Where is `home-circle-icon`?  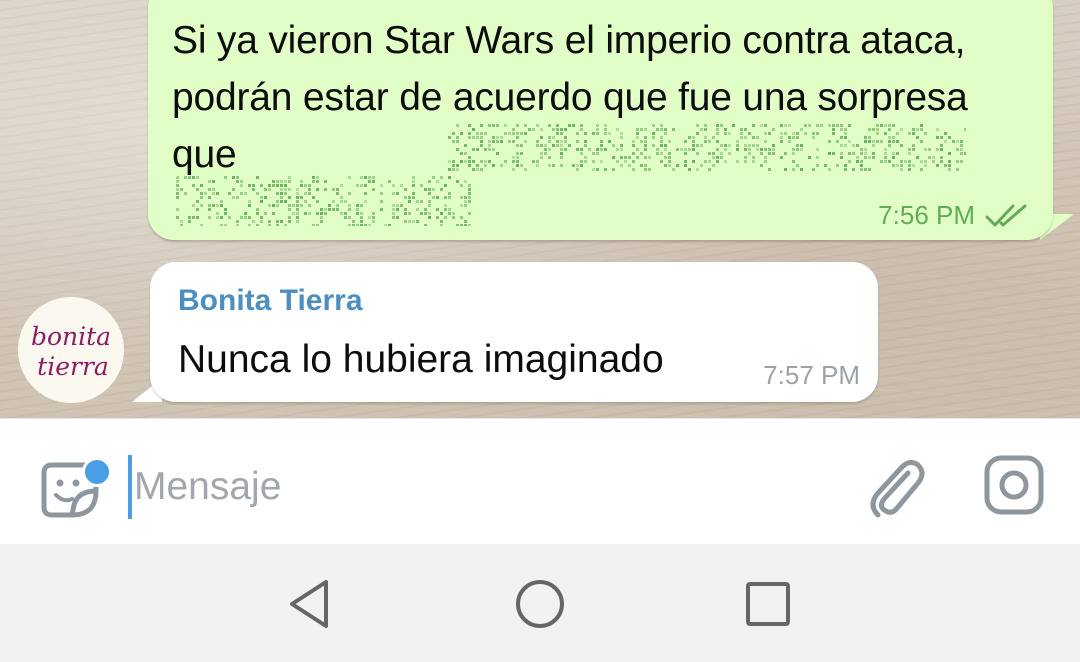
home-circle-icon is located at coordinates (540, 604).